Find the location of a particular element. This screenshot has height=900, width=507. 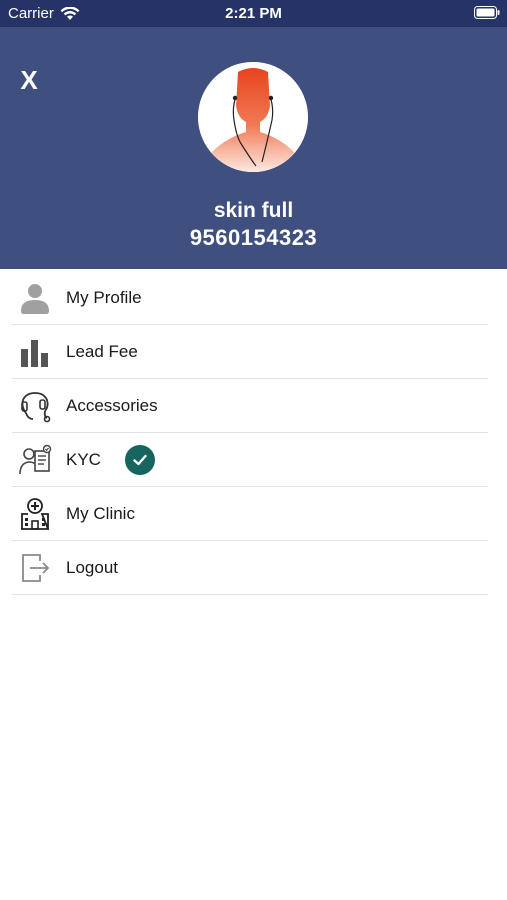

menu-item-label: My Profile is located at coordinates (104, 297).